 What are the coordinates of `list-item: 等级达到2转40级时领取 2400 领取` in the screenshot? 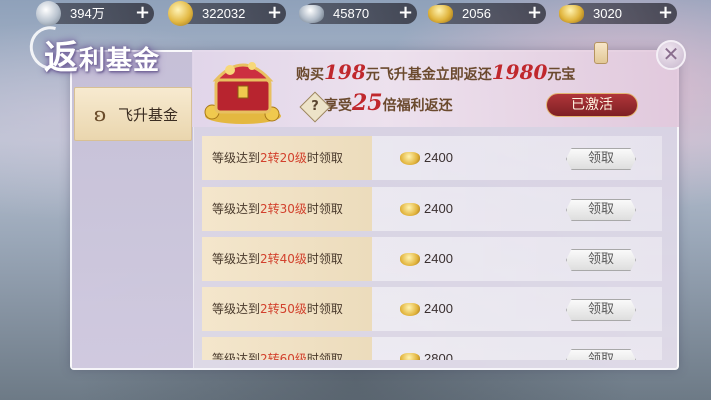 It's located at (432, 259).